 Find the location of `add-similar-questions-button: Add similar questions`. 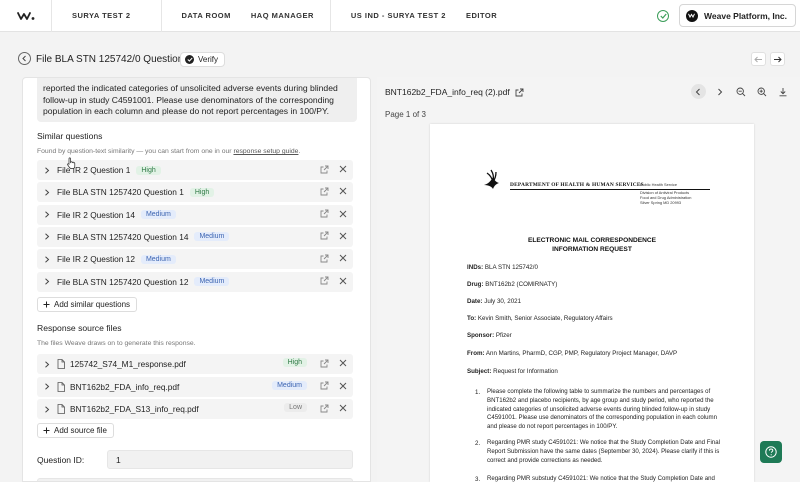

add-similar-questions-button: Add similar questions is located at coordinates (87, 304).